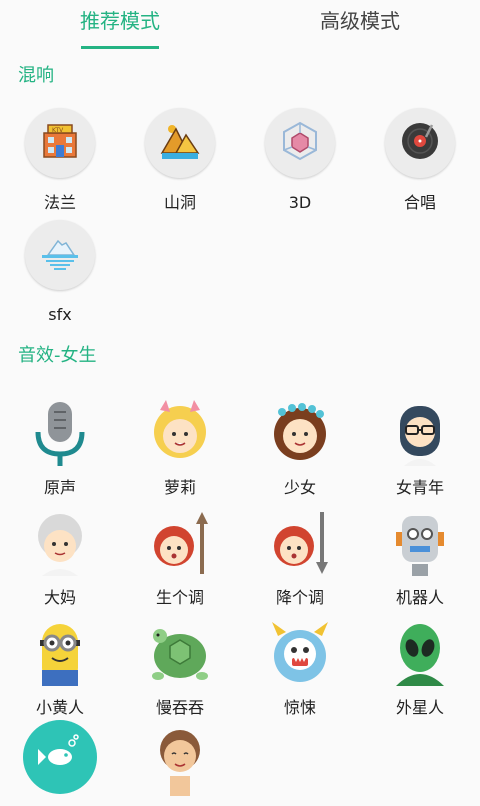  Describe the element at coordinates (120, 21) in the screenshot. I see `tab-recommended: 推荐模式` at that location.